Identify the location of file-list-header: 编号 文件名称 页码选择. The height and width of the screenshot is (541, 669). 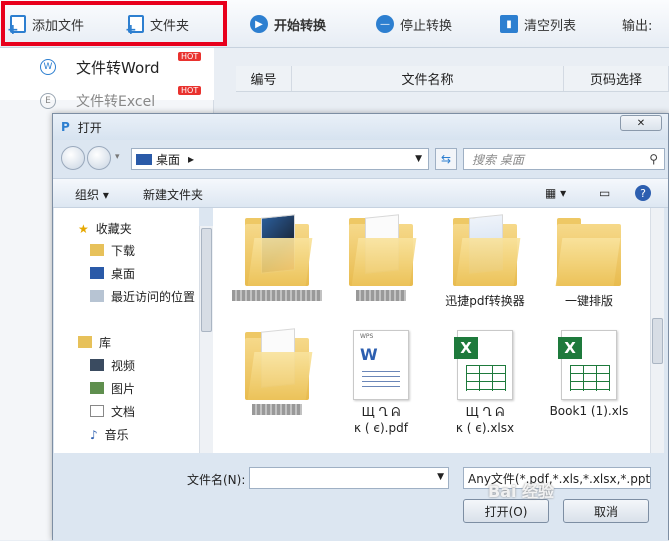
(452, 79).